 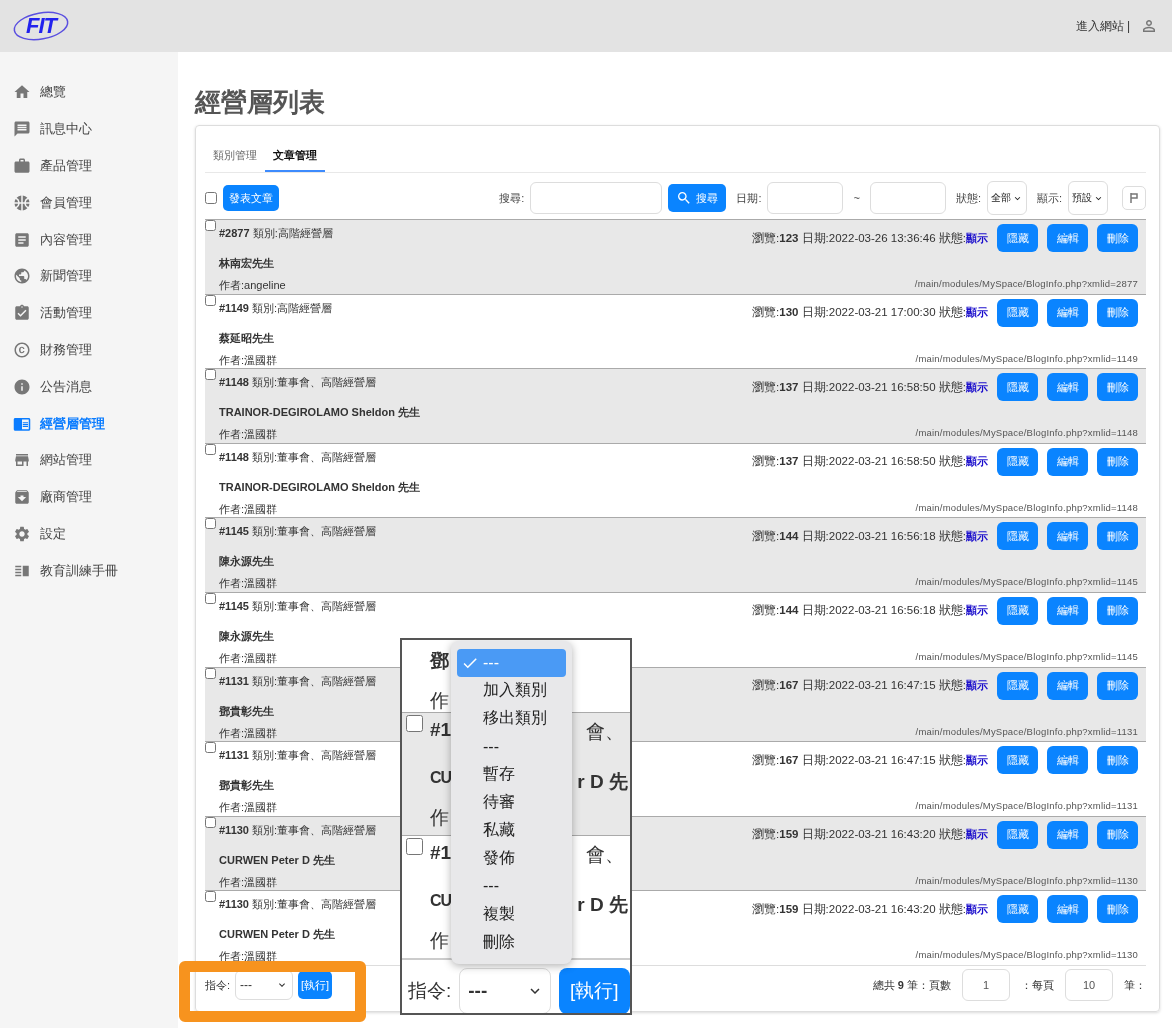 What do you see at coordinates (859, 835) in the screenshot?
I see `article-stats: 瀏覽:159 日期:2022-03-21 16:43:20 狀態:` at bounding box center [859, 835].